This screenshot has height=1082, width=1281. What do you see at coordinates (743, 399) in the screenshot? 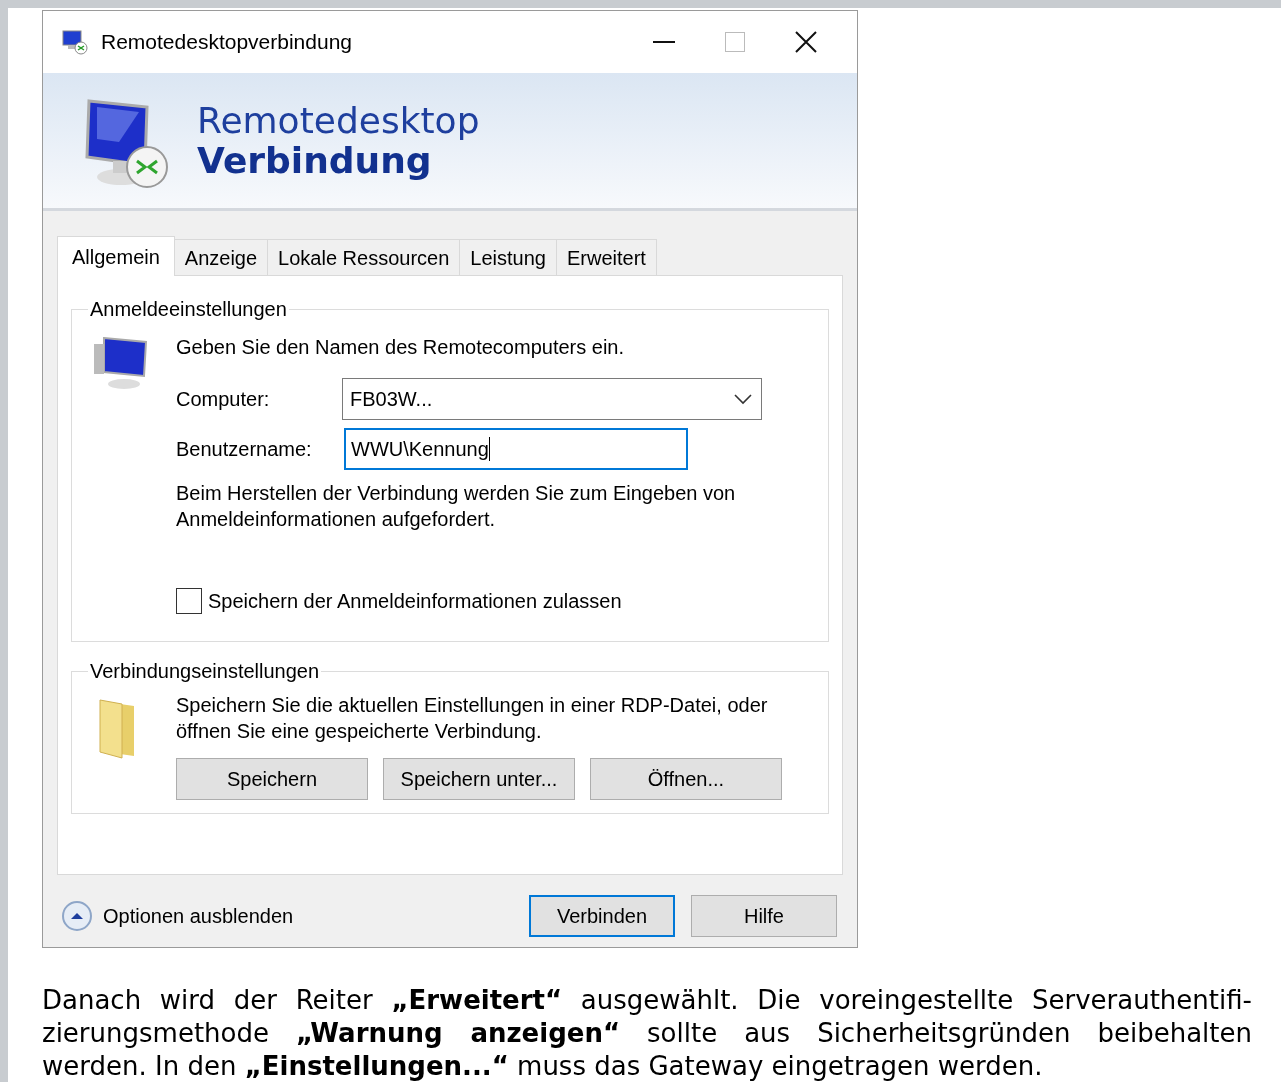
I see `chevron-down-icon` at bounding box center [743, 399].